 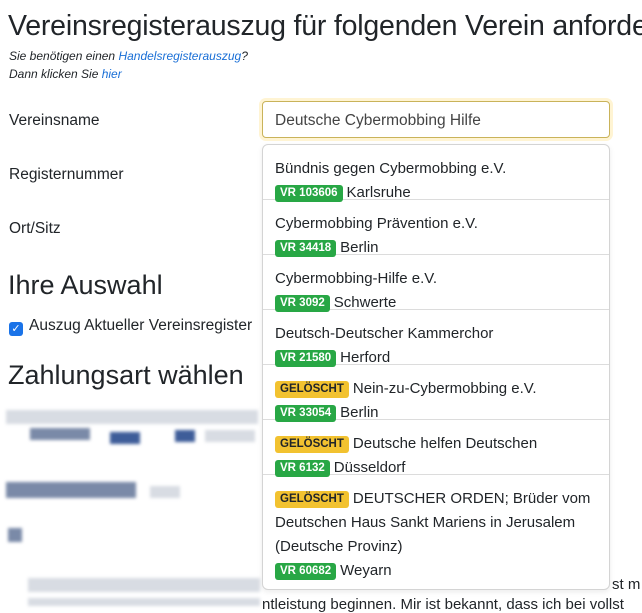 I want to click on registernummer-label: Registernummer, so click(x=66, y=174).